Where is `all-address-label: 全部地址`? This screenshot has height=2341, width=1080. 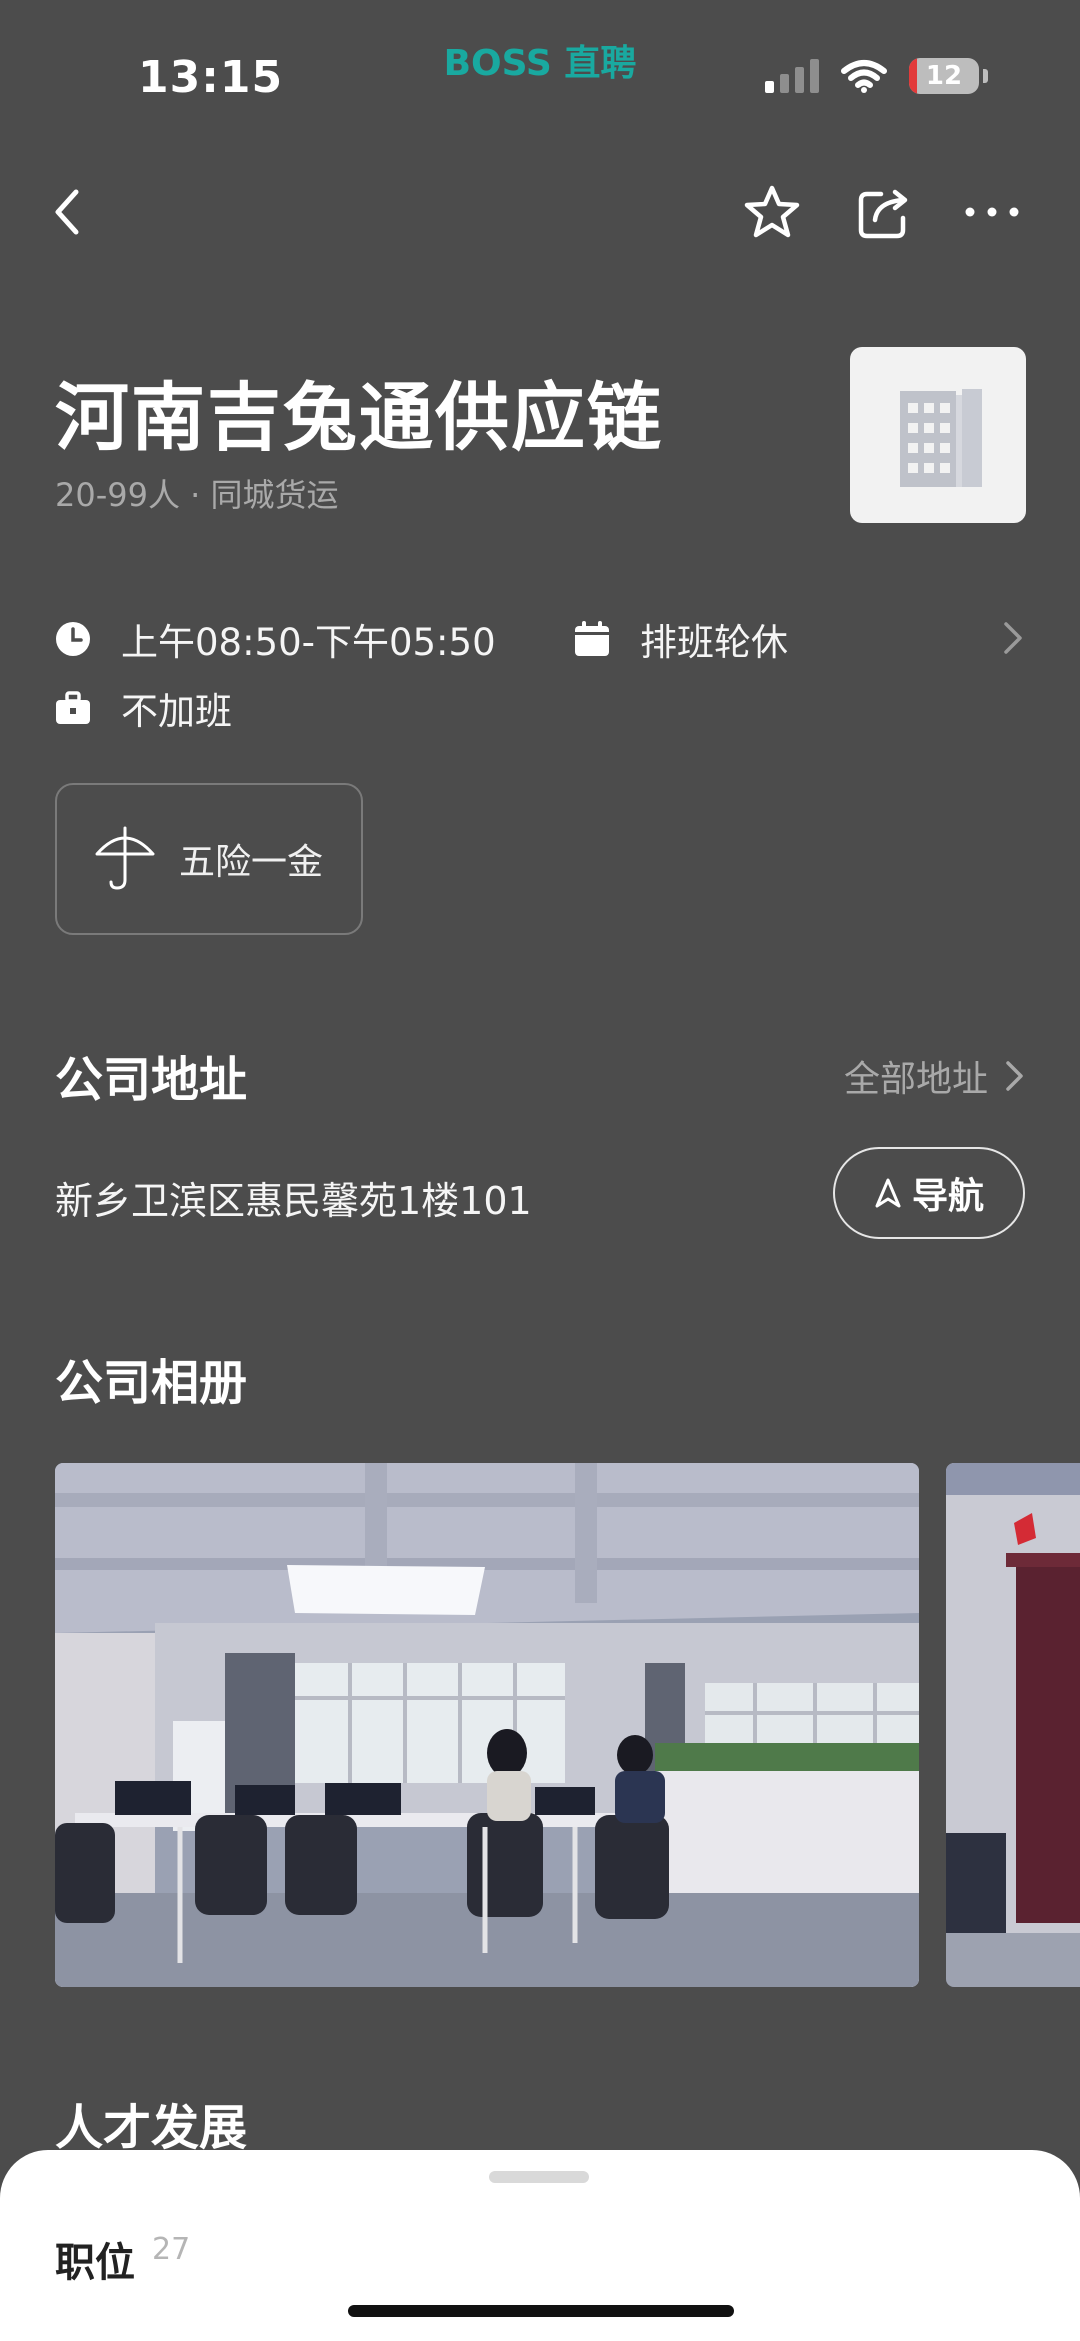 all-address-label: 全部地址 is located at coordinates (915, 1079).